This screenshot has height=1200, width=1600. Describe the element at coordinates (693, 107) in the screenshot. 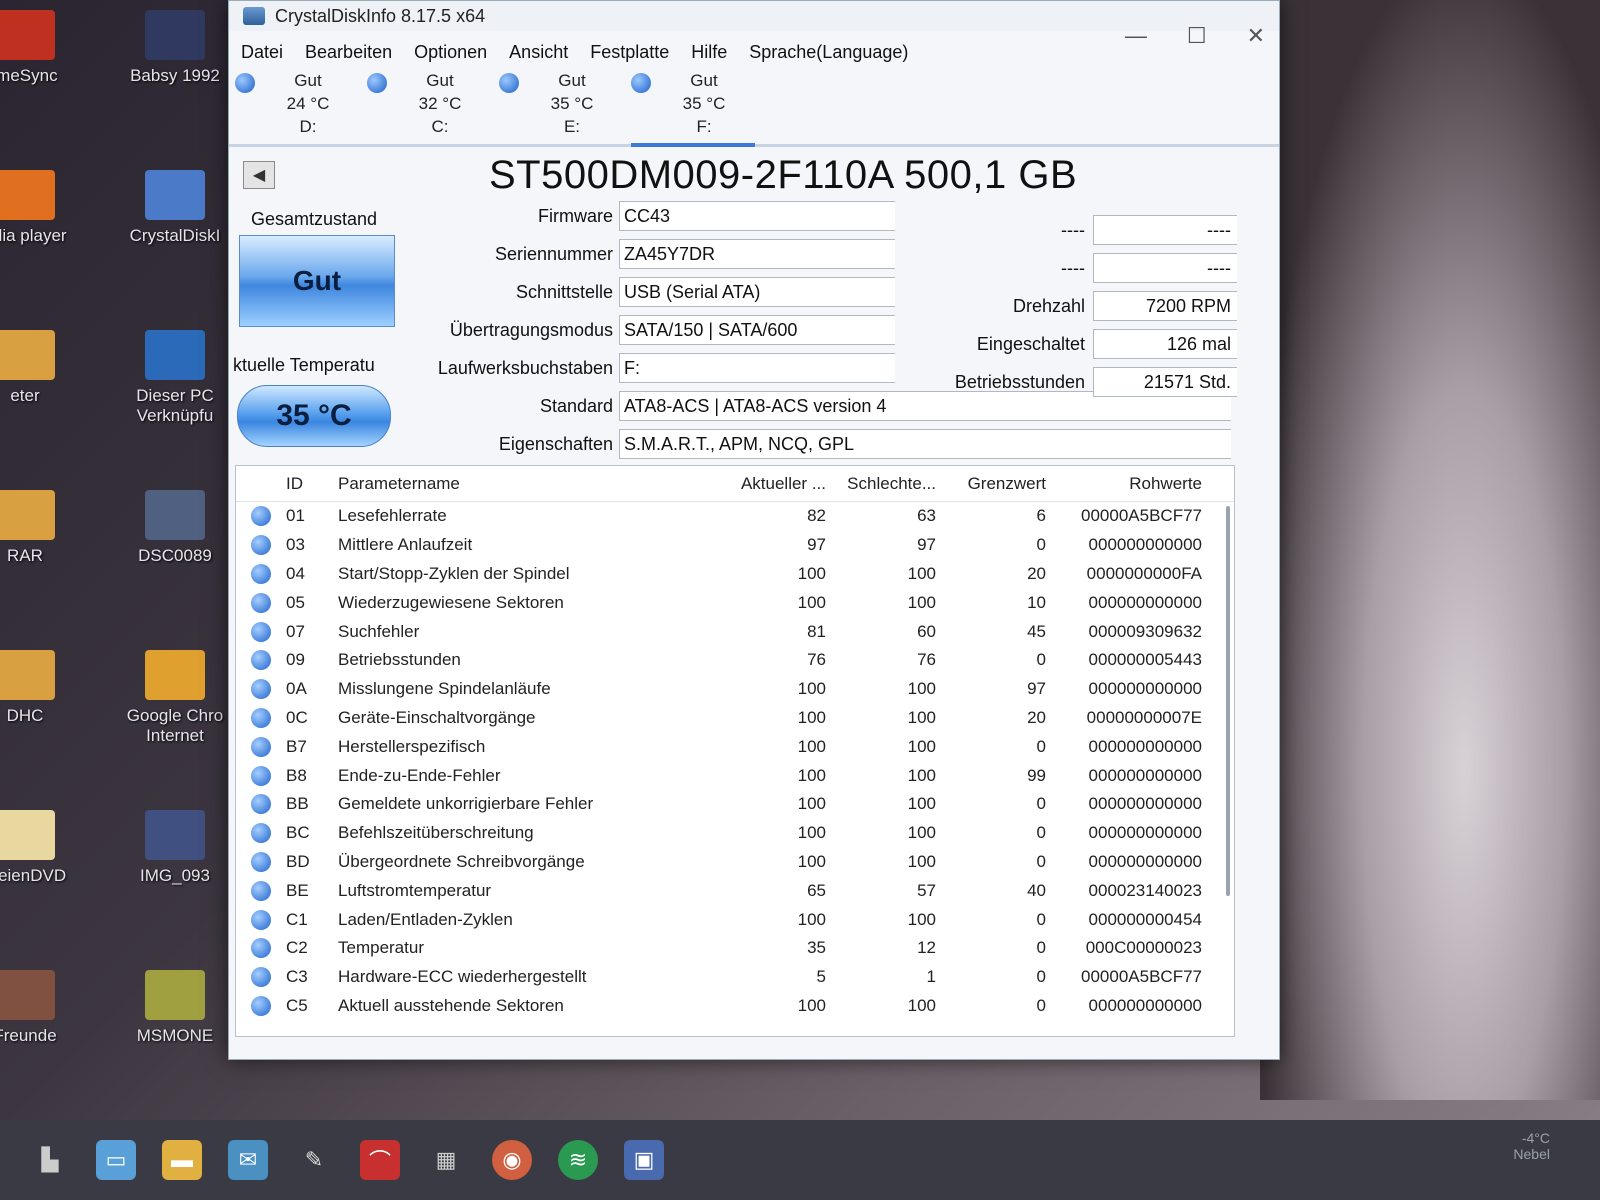

I see `drive-tab: Gut 35 °C F:` at that location.